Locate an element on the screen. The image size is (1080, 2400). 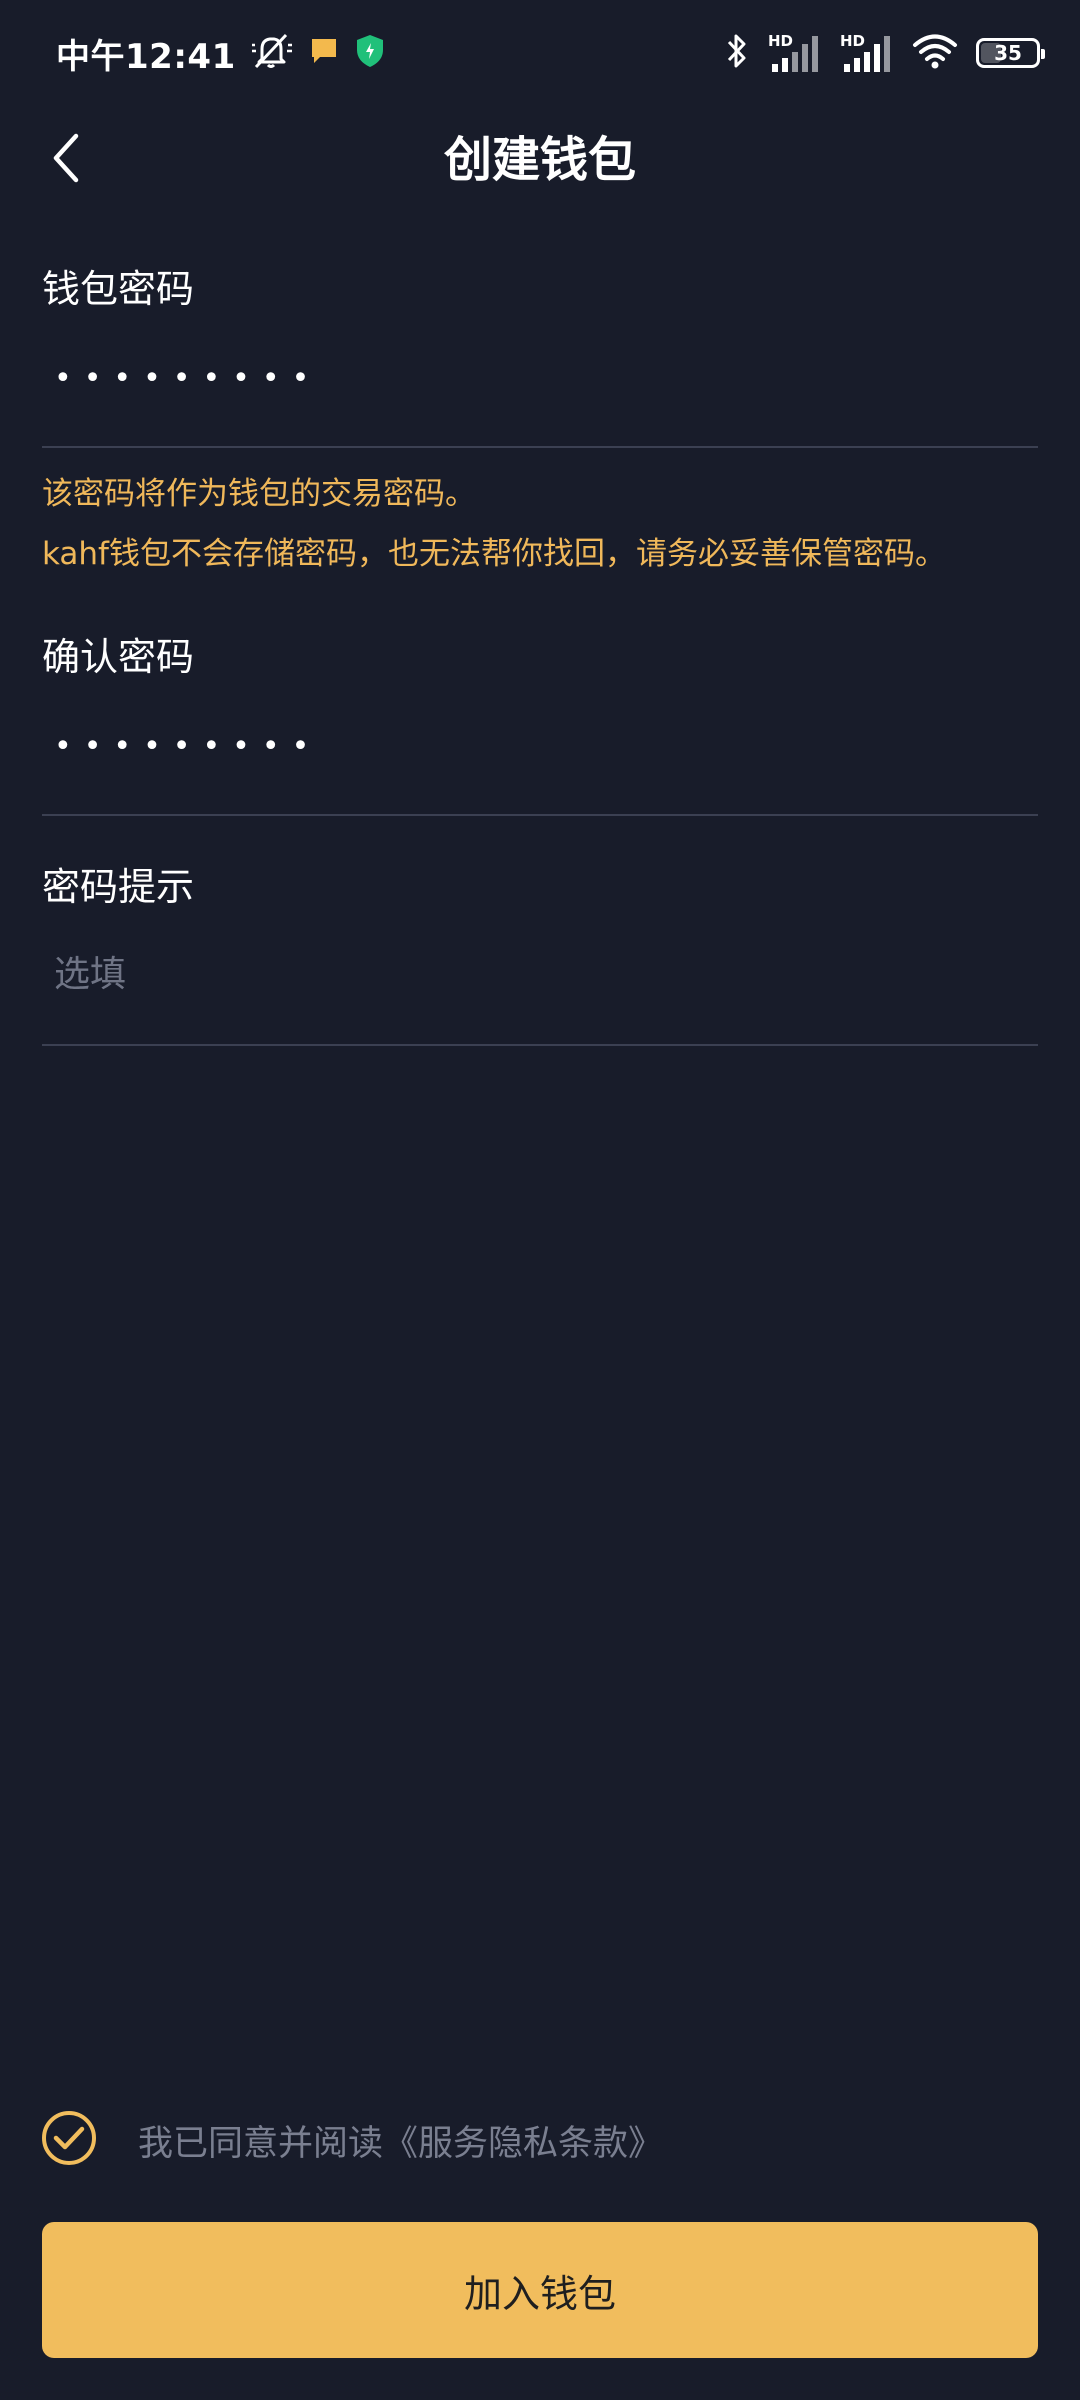
bluetooth-icon is located at coordinates (737, 53).